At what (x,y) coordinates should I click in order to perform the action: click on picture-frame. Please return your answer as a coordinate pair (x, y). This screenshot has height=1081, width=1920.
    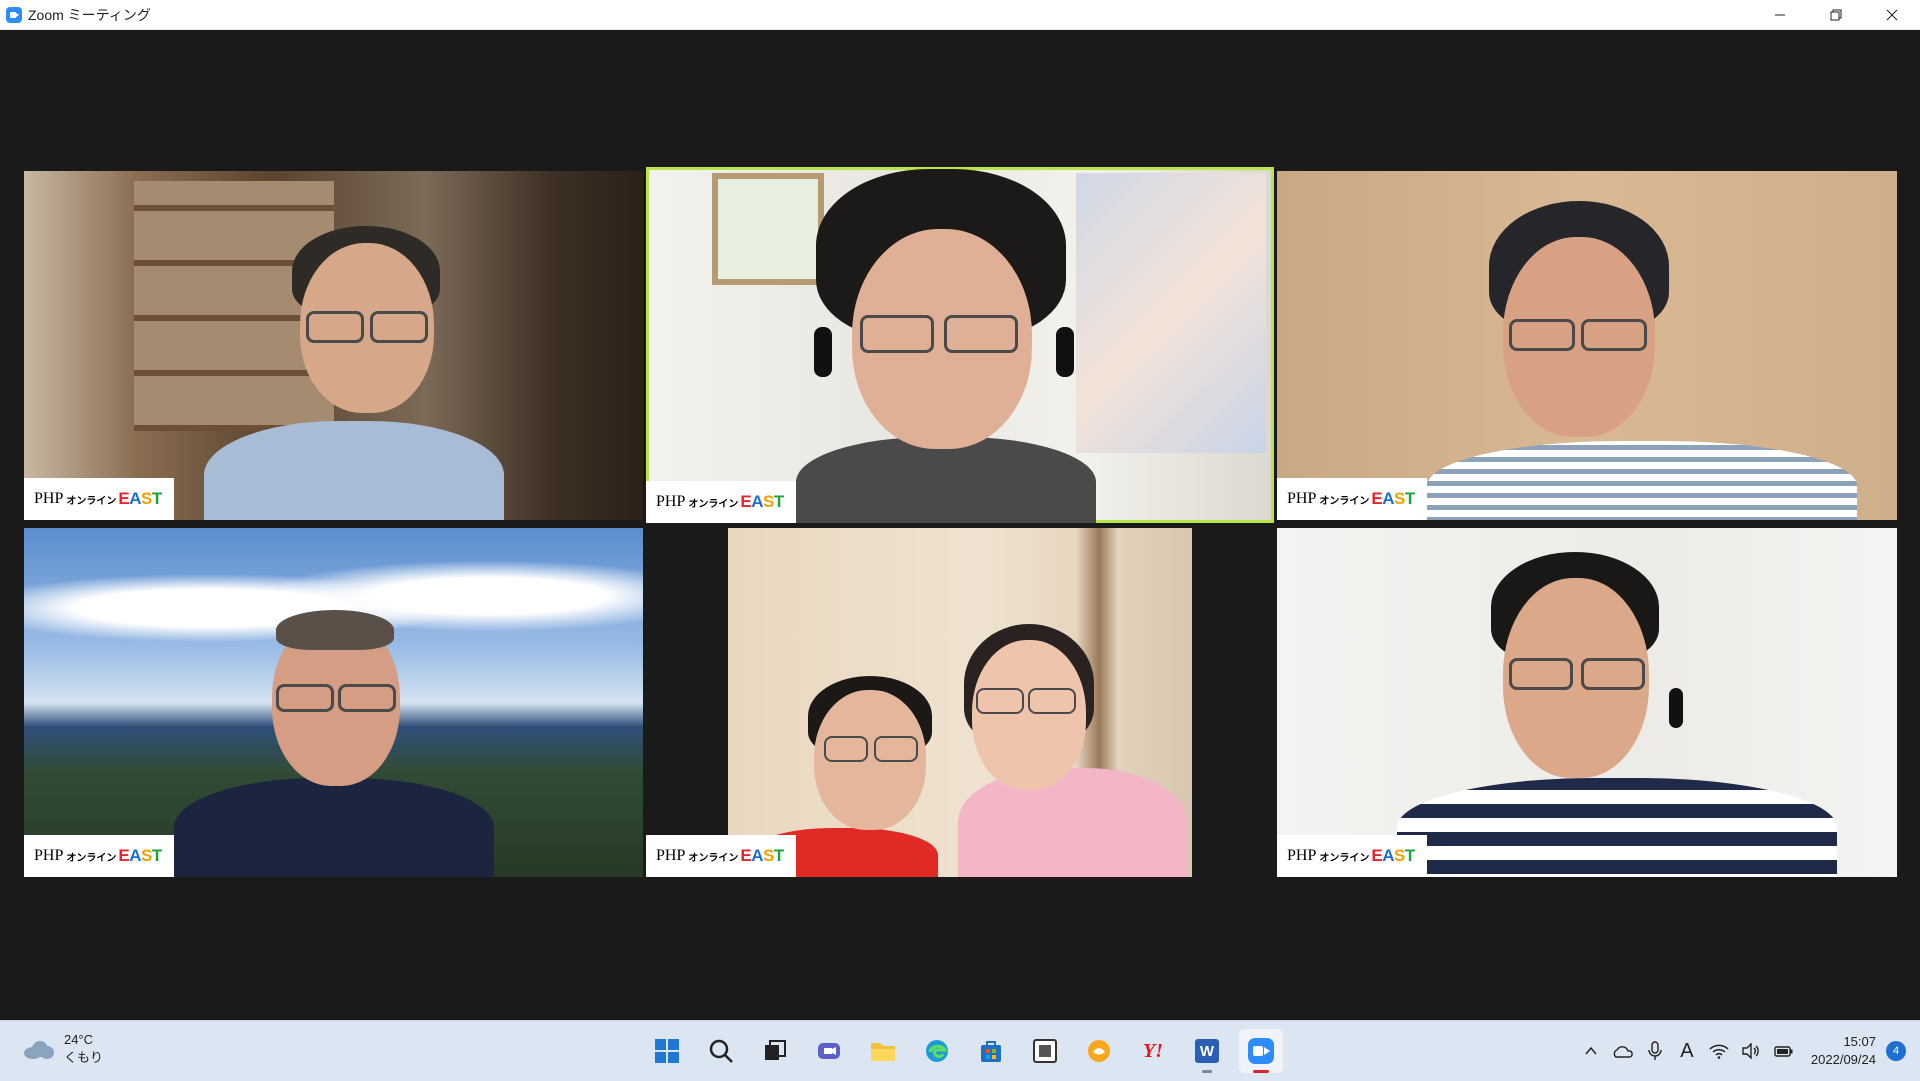
    Looking at the image, I should click on (768, 229).